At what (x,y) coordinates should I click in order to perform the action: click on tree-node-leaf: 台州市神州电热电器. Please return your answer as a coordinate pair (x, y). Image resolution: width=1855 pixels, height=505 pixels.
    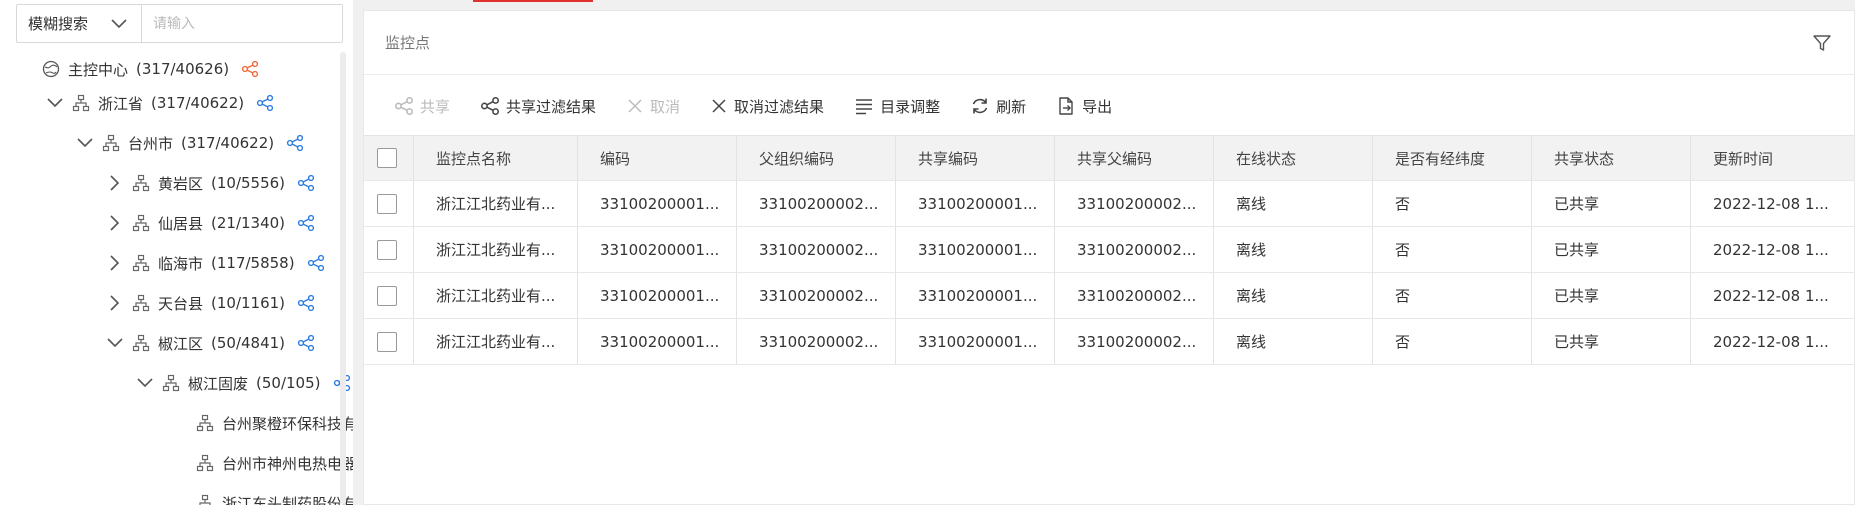
    Looking at the image, I should click on (271, 463).